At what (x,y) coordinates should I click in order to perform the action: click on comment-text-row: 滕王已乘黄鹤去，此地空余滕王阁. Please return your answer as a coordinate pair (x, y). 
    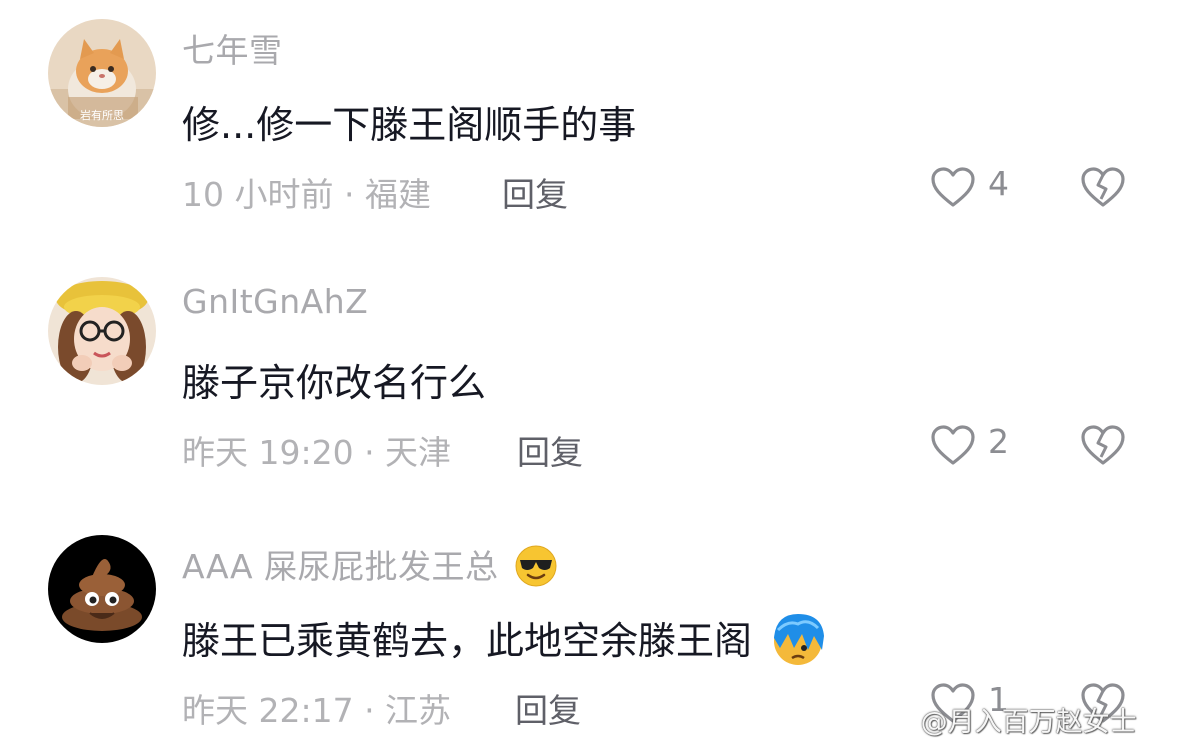
    Looking at the image, I should click on (505, 639).